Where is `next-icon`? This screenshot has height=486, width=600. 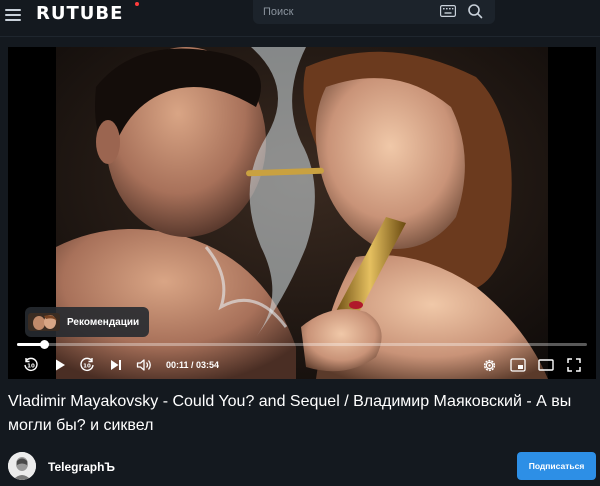 next-icon is located at coordinates (116, 365).